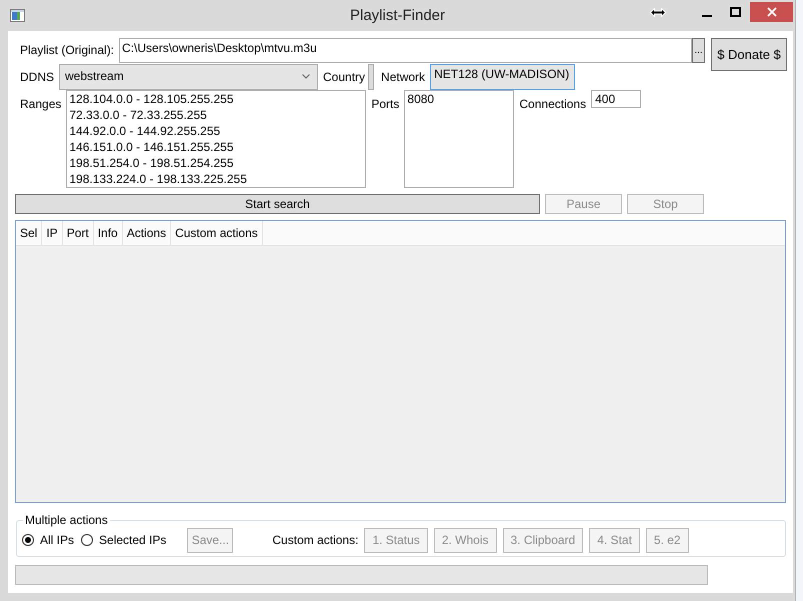 The height and width of the screenshot is (601, 803). Describe the element at coordinates (37, 77) in the screenshot. I see `field-label: DDNS` at that location.